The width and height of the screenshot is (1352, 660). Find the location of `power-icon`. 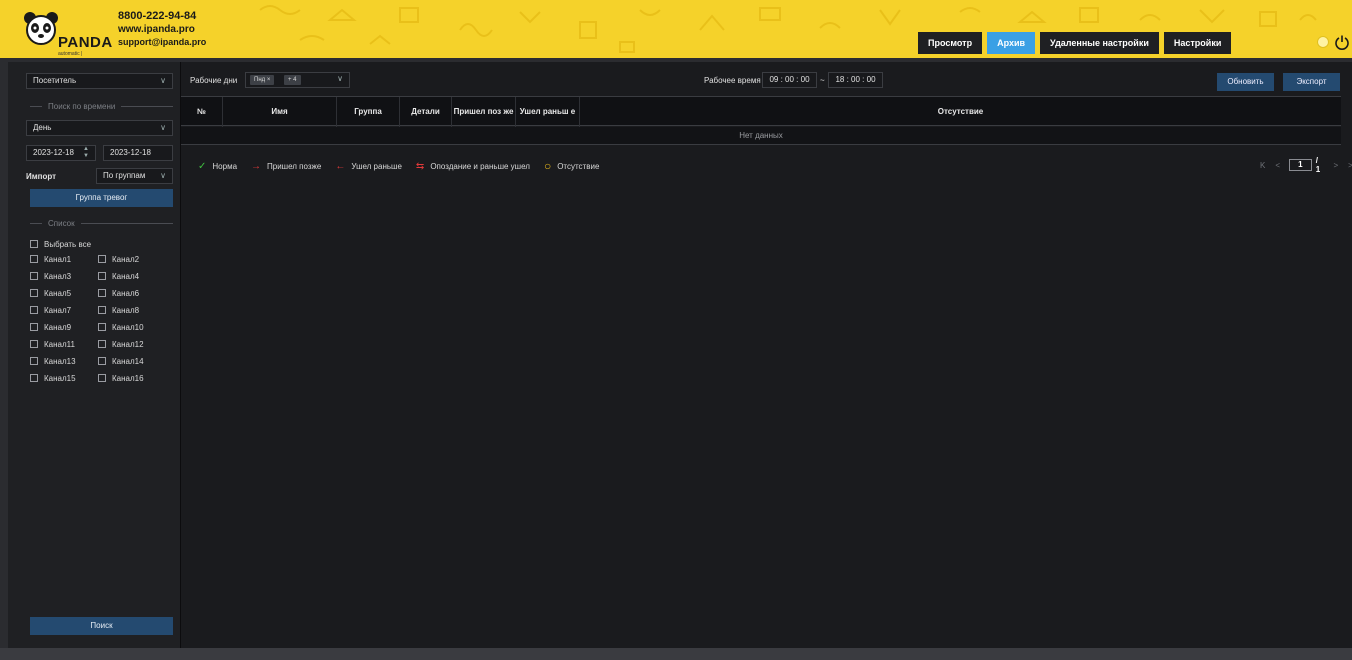

power-icon is located at coordinates (1342, 42).